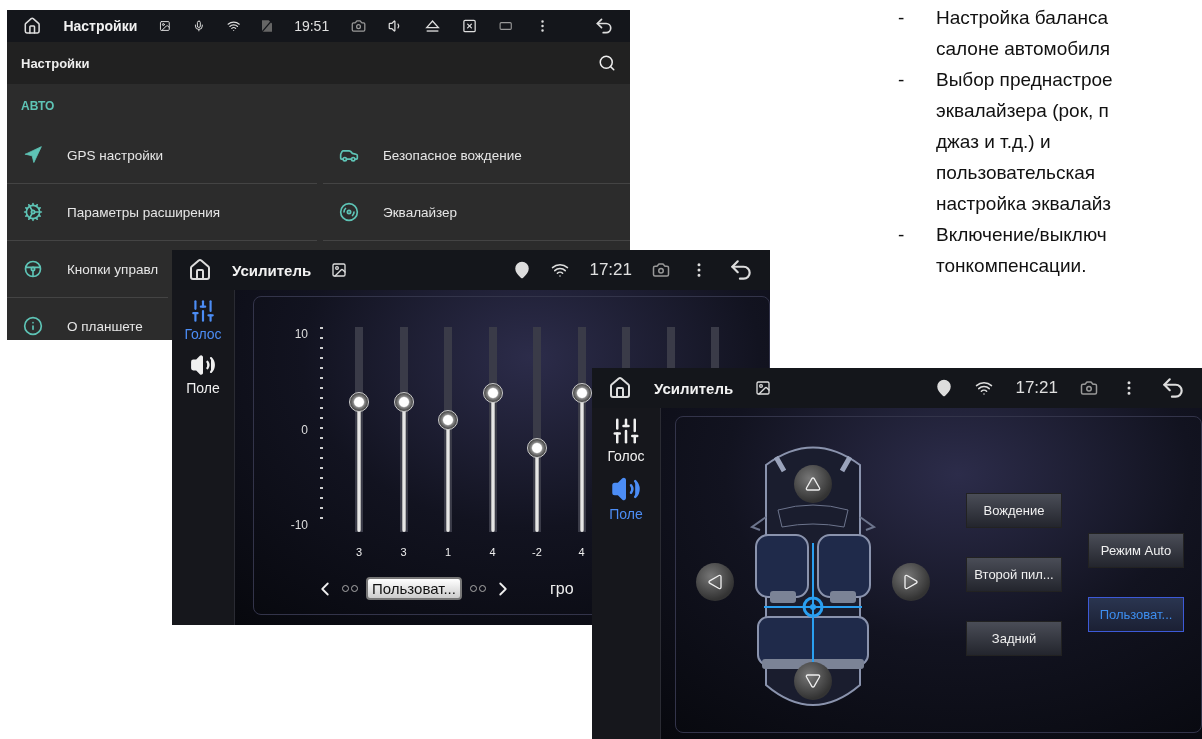 This screenshot has height=739, width=1202. What do you see at coordinates (607, 63) in the screenshot?
I see `search-icon` at bounding box center [607, 63].